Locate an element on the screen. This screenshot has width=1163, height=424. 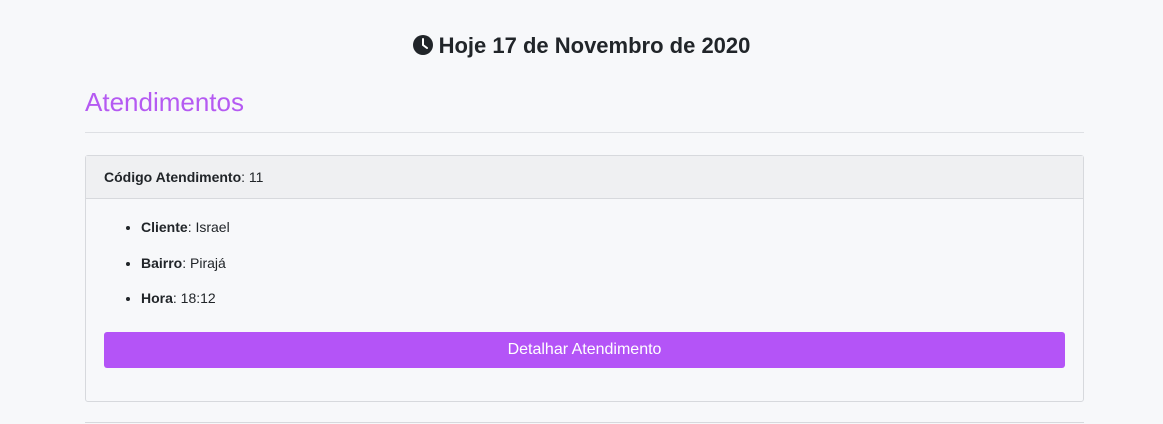
list-item-bairro: Bairro: Pirajá is located at coordinates (185, 270).